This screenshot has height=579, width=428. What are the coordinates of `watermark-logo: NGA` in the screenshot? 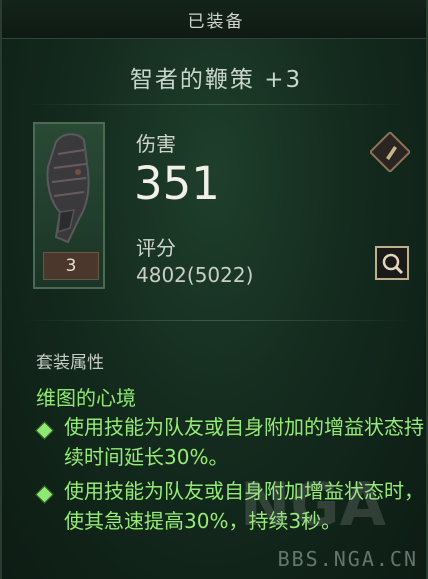 It's located at (313, 505).